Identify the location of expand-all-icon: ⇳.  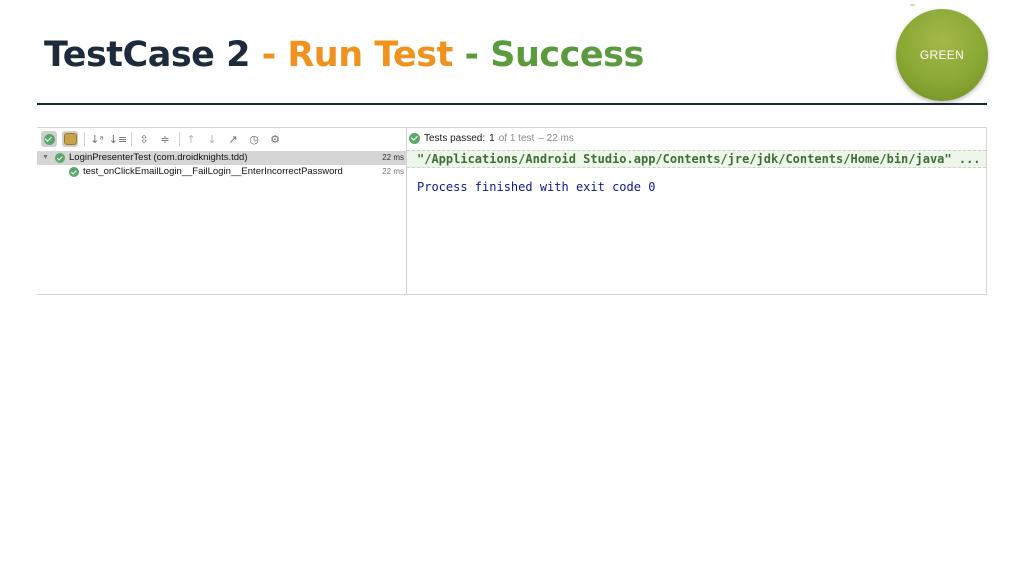
(144, 139).